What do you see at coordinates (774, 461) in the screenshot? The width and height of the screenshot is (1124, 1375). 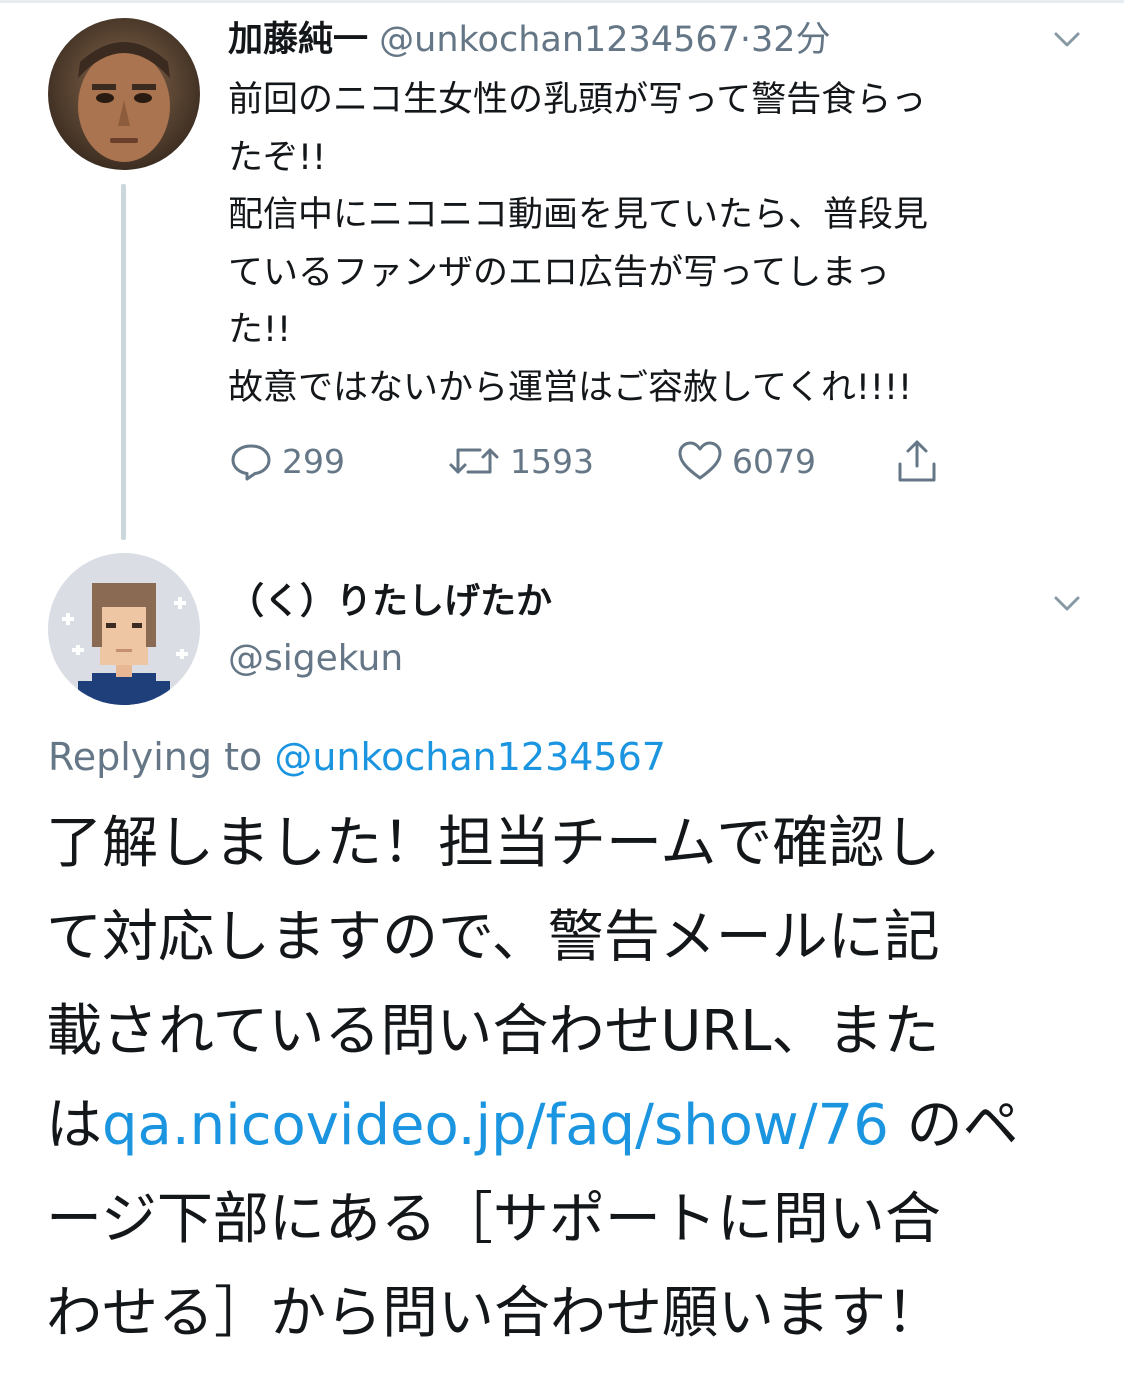 I see `like-count: 6079` at bounding box center [774, 461].